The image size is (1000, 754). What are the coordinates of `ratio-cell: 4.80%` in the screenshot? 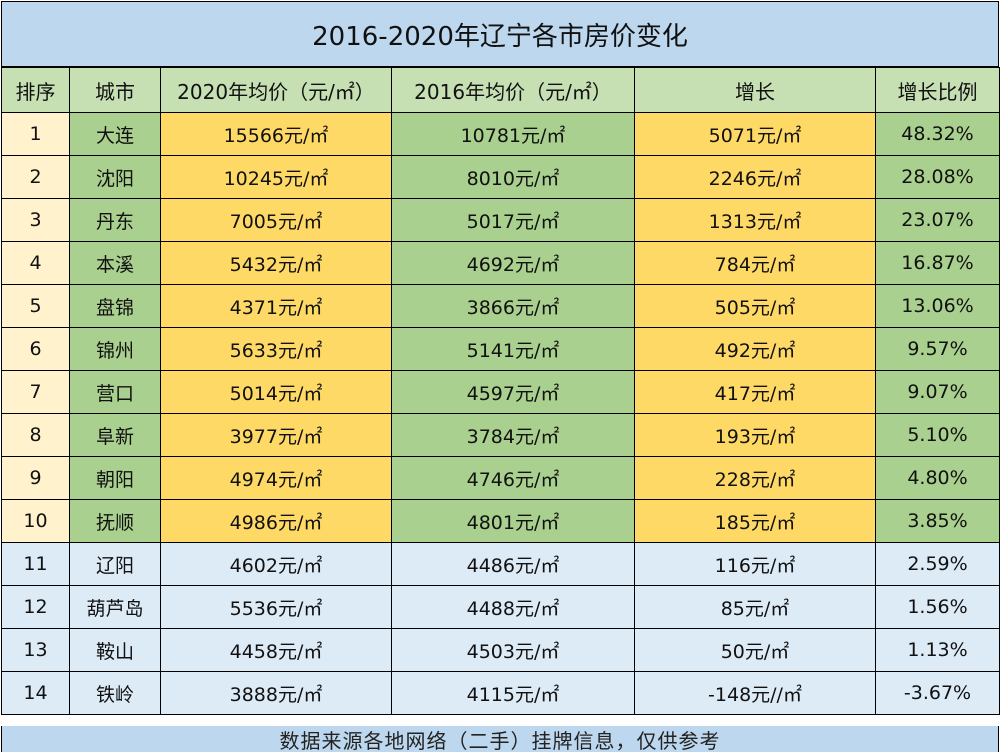 It's located at (937, 478).